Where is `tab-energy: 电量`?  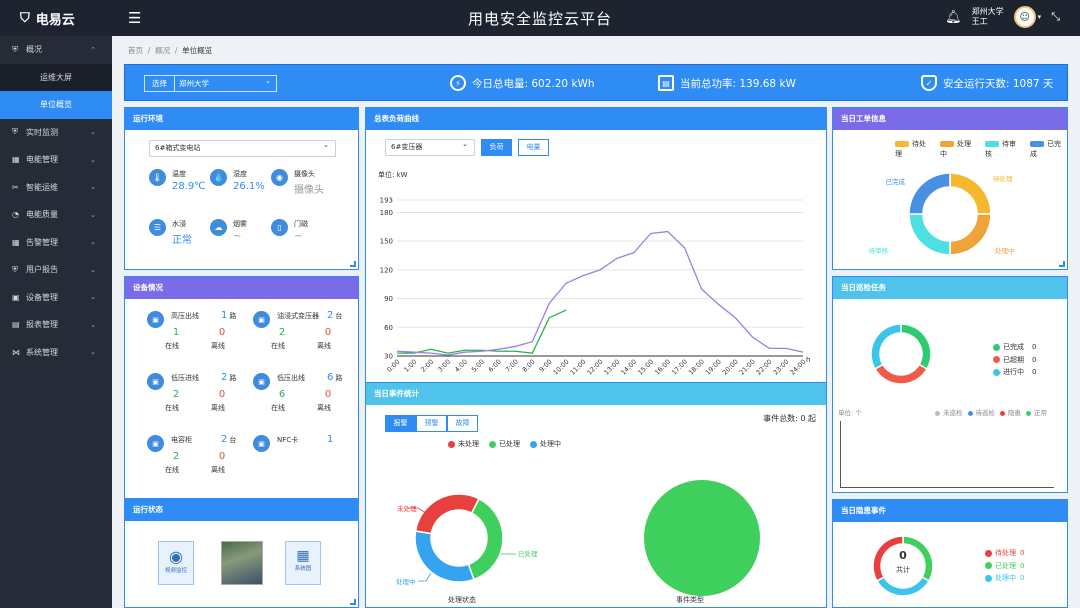
tab-energy: 电量 is located at coordinates (533, 147).